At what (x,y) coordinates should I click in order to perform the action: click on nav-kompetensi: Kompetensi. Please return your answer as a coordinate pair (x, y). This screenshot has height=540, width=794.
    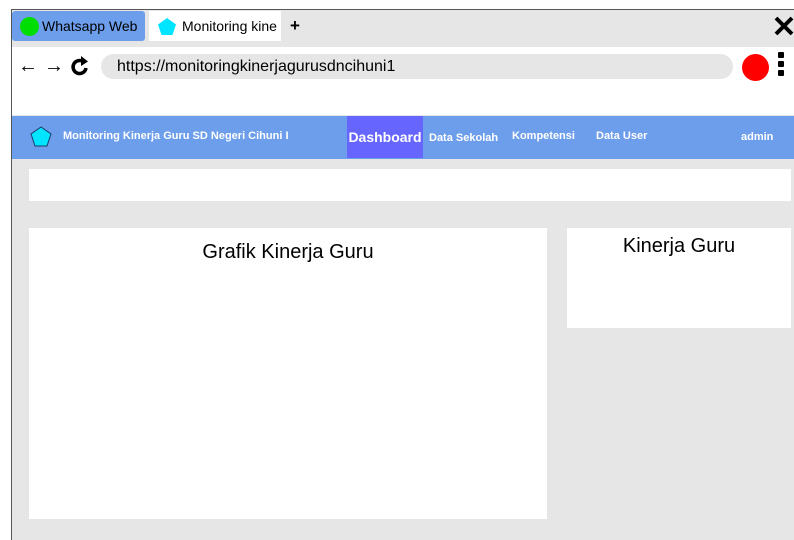
    Looking at the image, I should click on (543, 136).